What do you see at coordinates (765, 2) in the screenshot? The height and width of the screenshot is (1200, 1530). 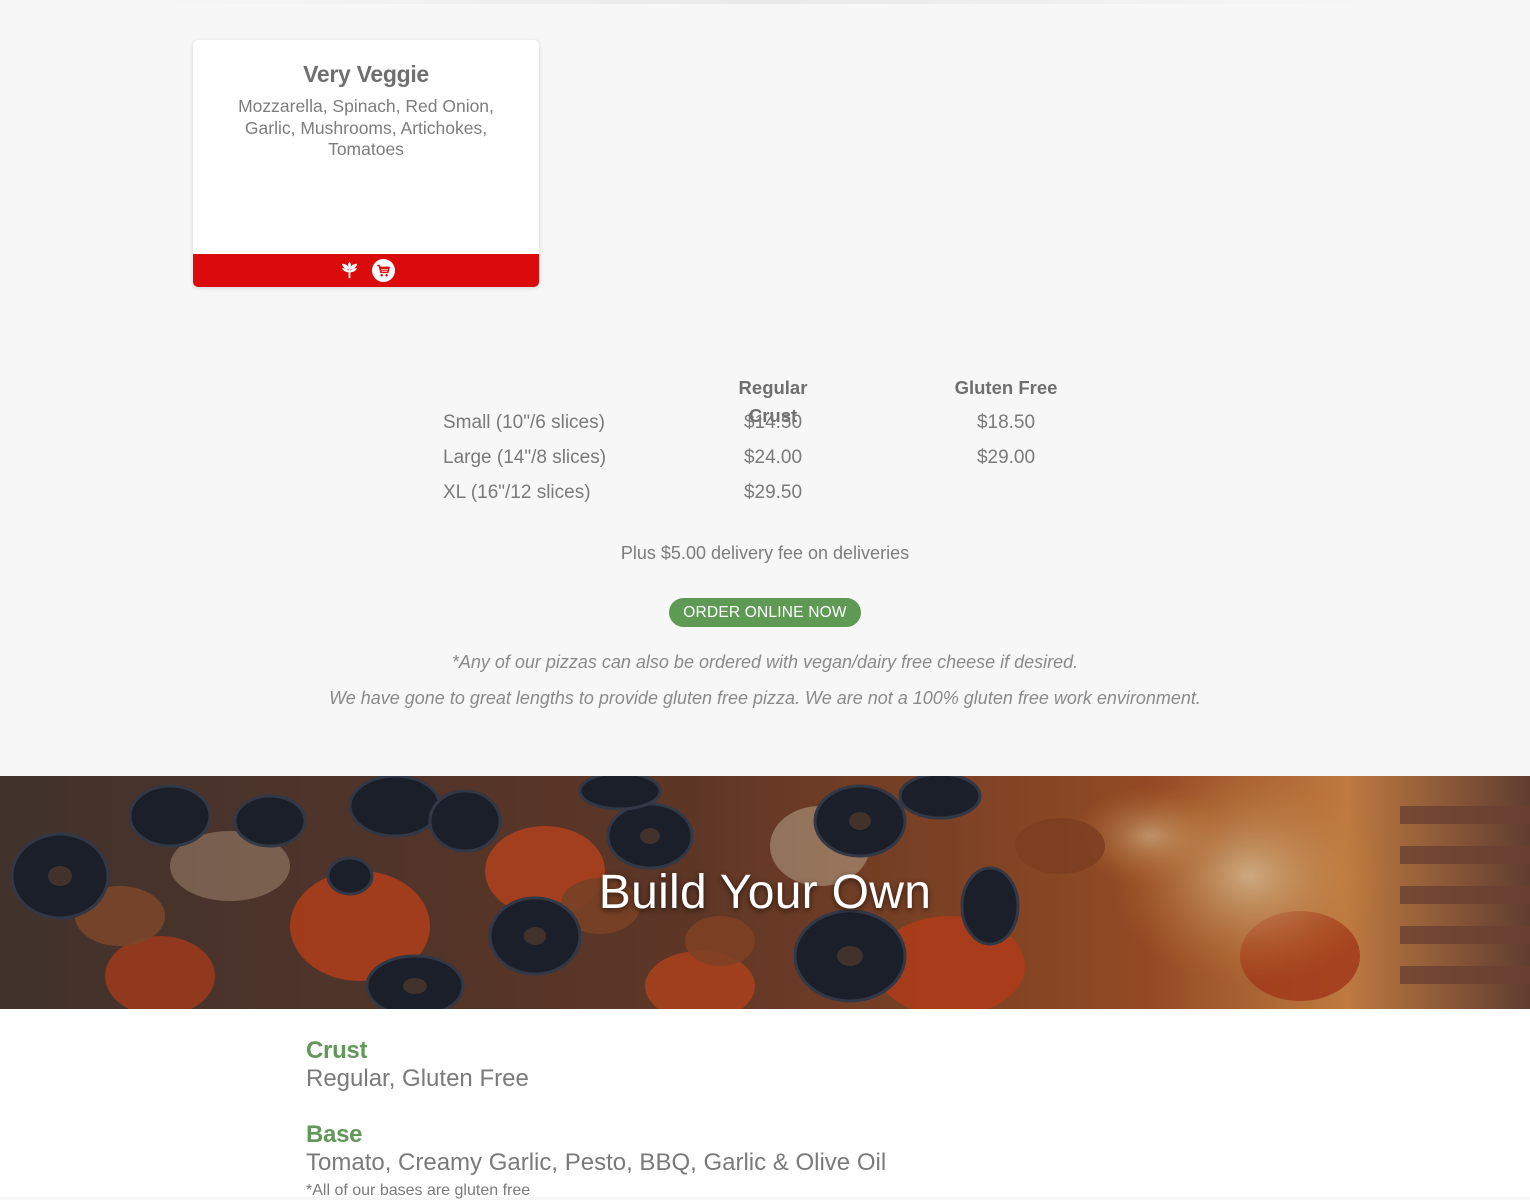 I see `header-shadow` at bounding box center [765, 2].